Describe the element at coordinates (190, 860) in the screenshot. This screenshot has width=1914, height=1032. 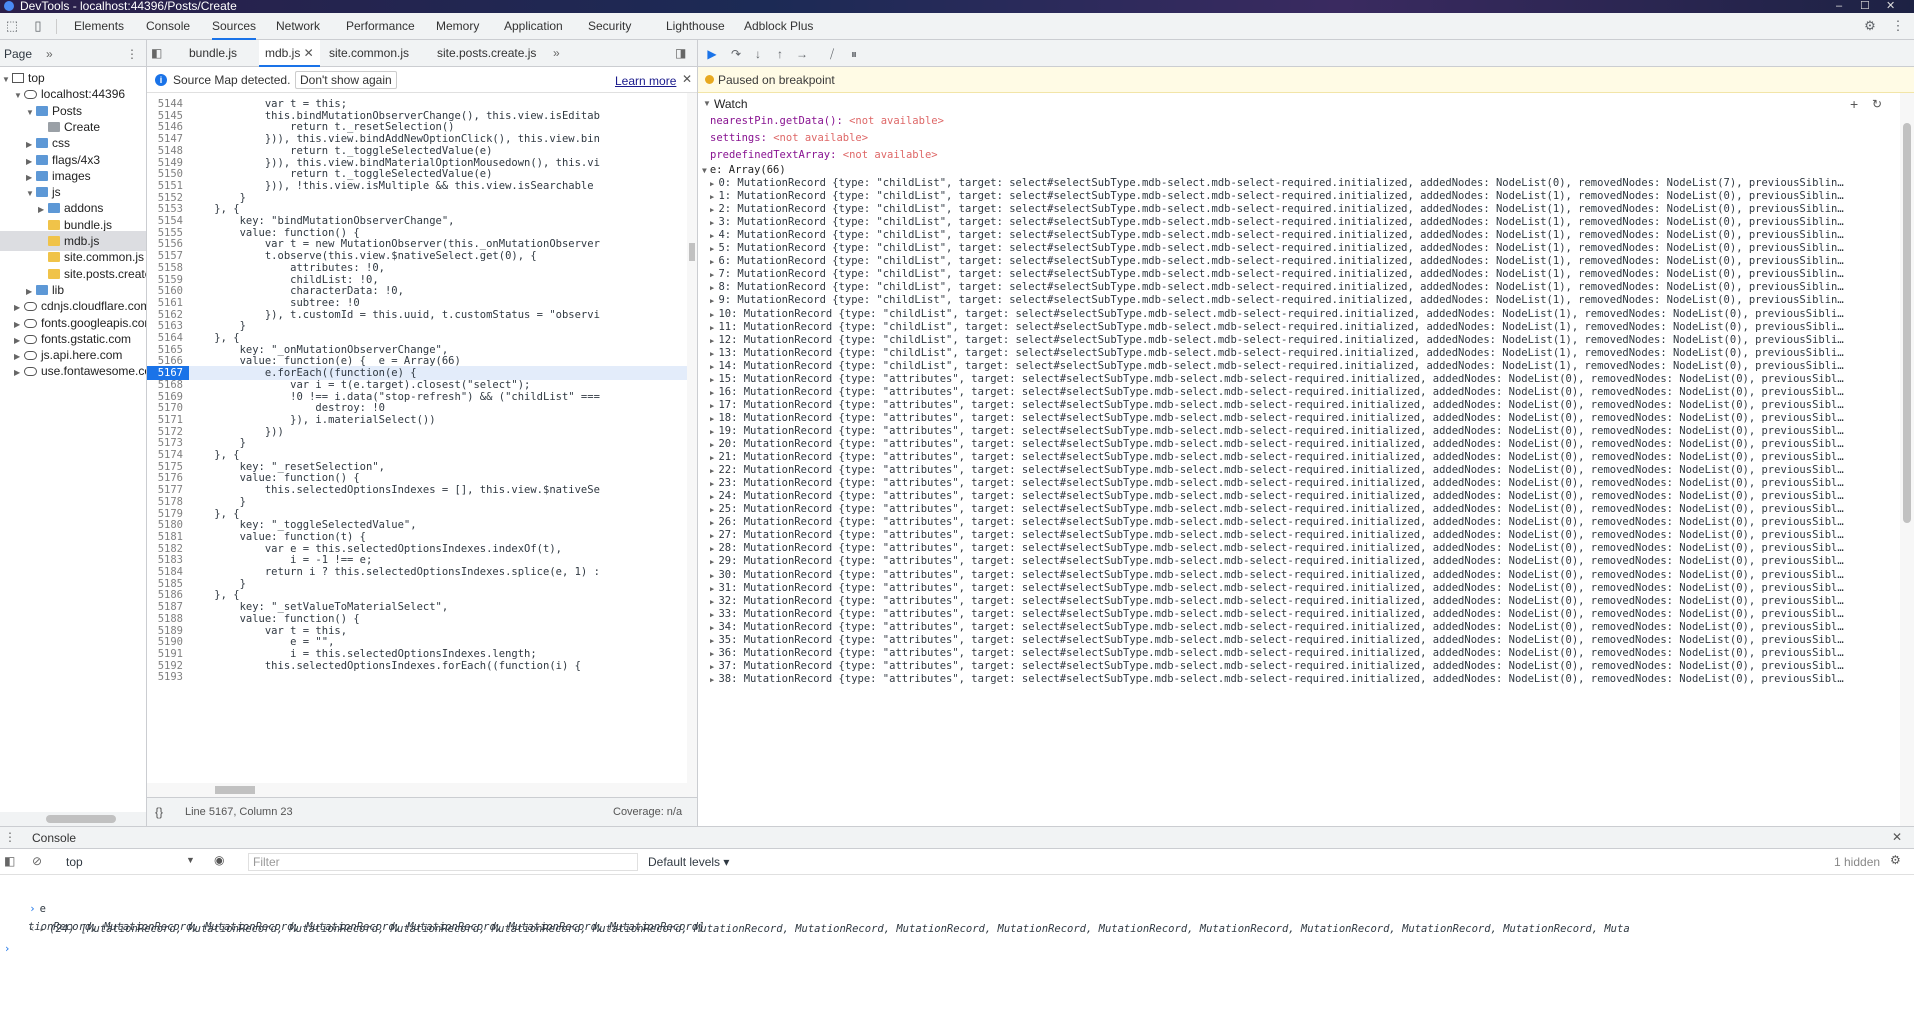
I see `dropdown-arrow-icon: ▼` at that location.